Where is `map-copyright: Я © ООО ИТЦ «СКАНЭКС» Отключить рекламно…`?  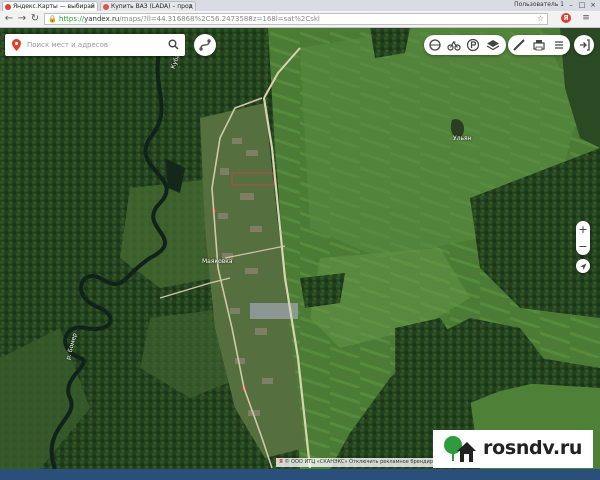
map-copyright: Я © ООО ИТЦ «СКАНЭКС» Отключить рекламно… is located at coordinates (365, 462).